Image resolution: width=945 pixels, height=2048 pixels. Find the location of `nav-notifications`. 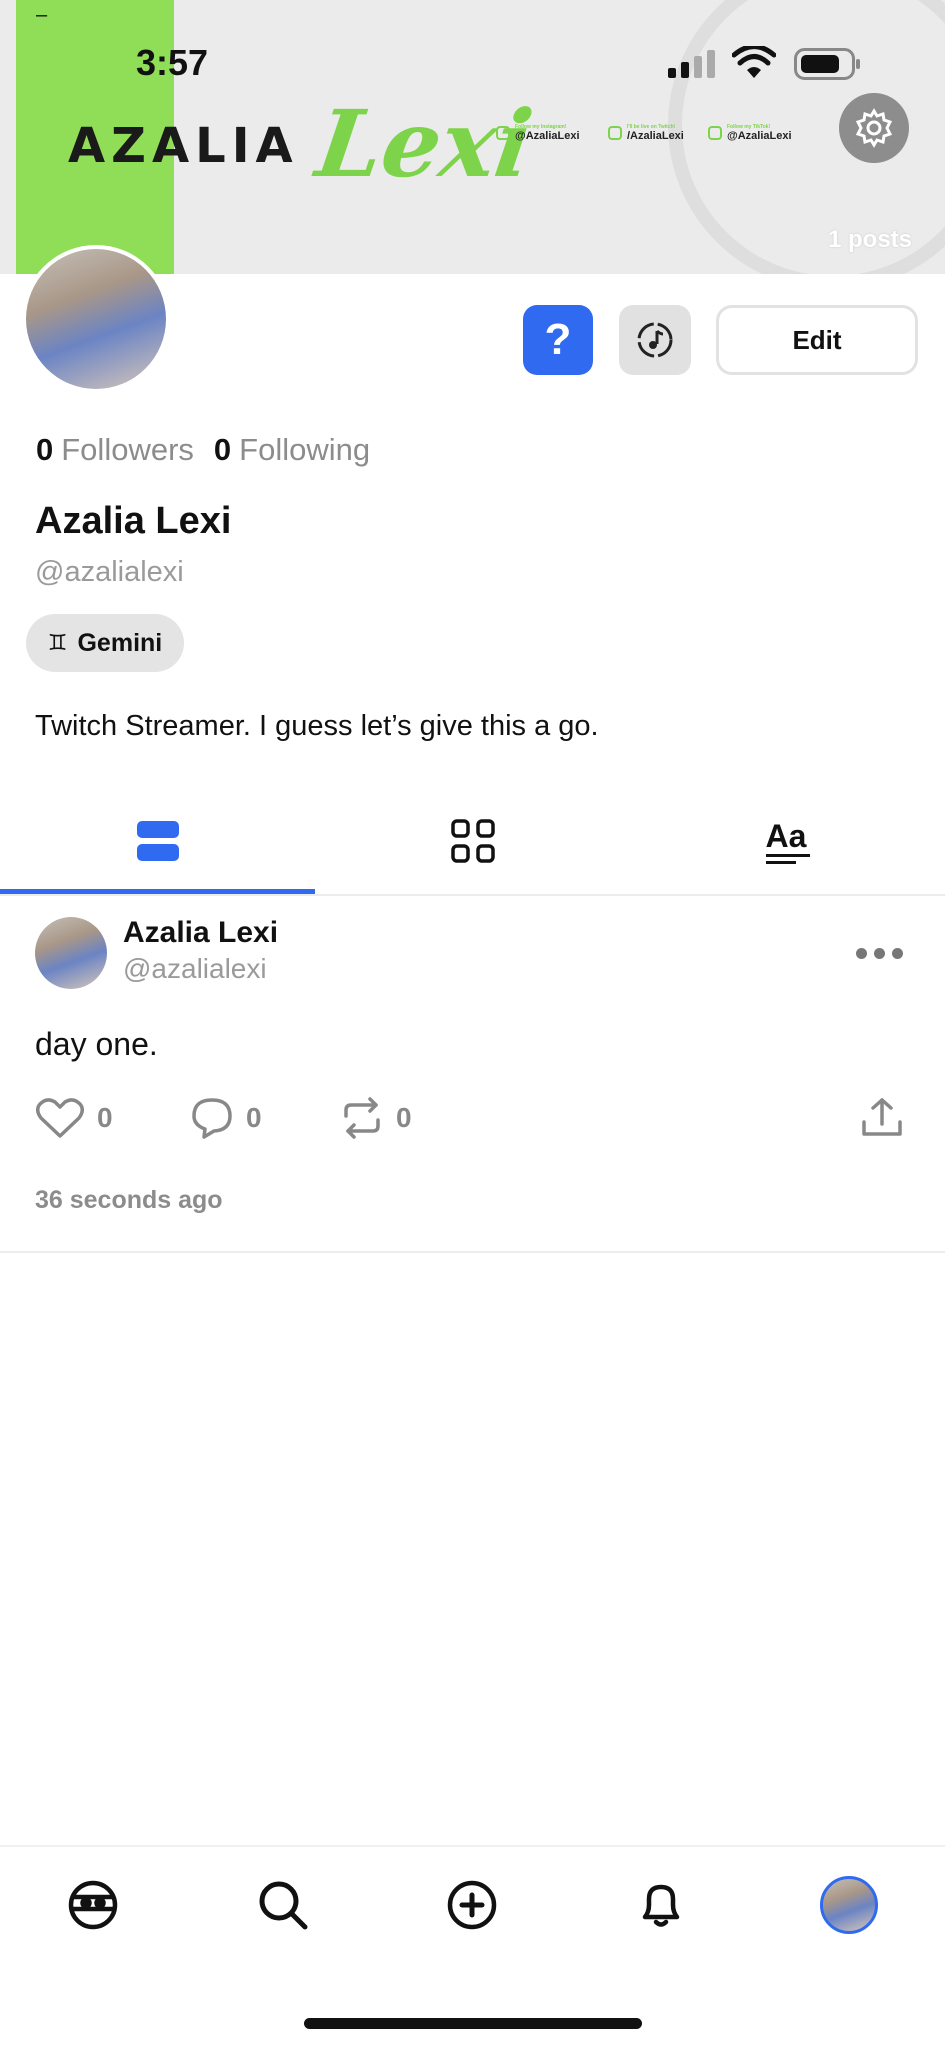

nav-notifications is located at coordinates (661, 1905).